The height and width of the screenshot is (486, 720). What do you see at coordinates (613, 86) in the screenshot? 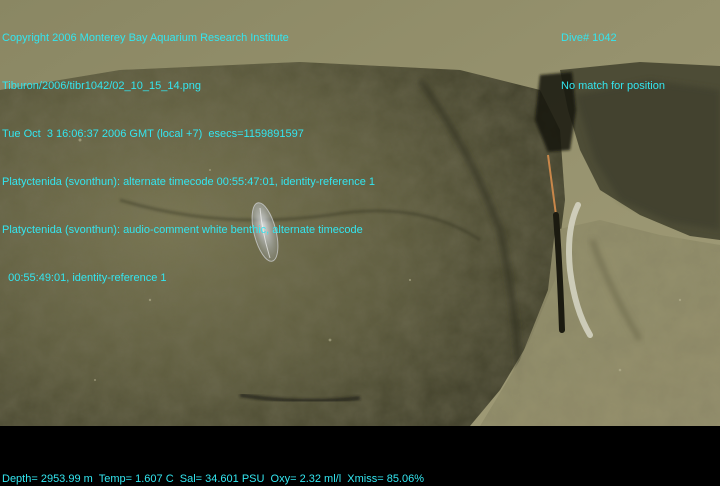
I see `position-status: No match for position` at bounding box center [613, 86].